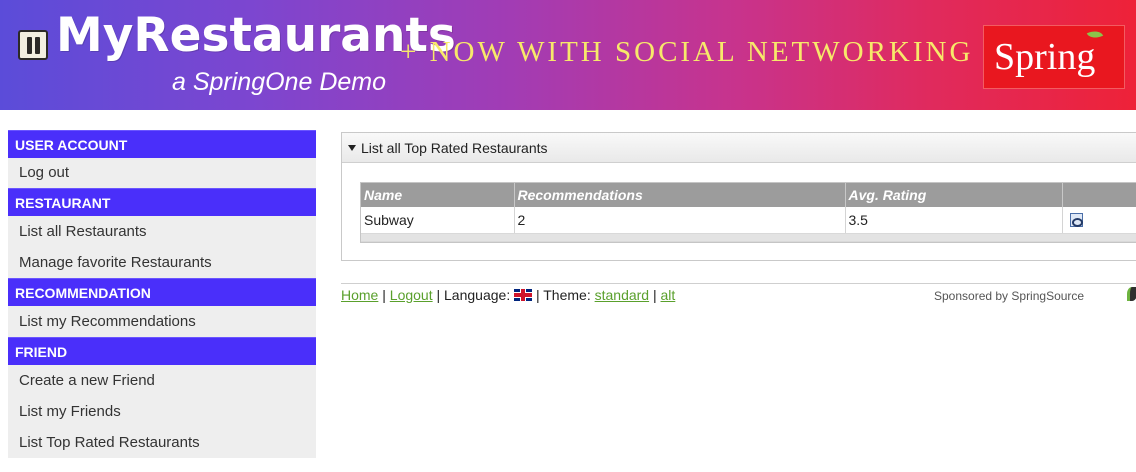  Describe the element at coordinates (162, 411) in the screenshot. I see `sidebar-item-list-my-friends: List my Friends` at that location.